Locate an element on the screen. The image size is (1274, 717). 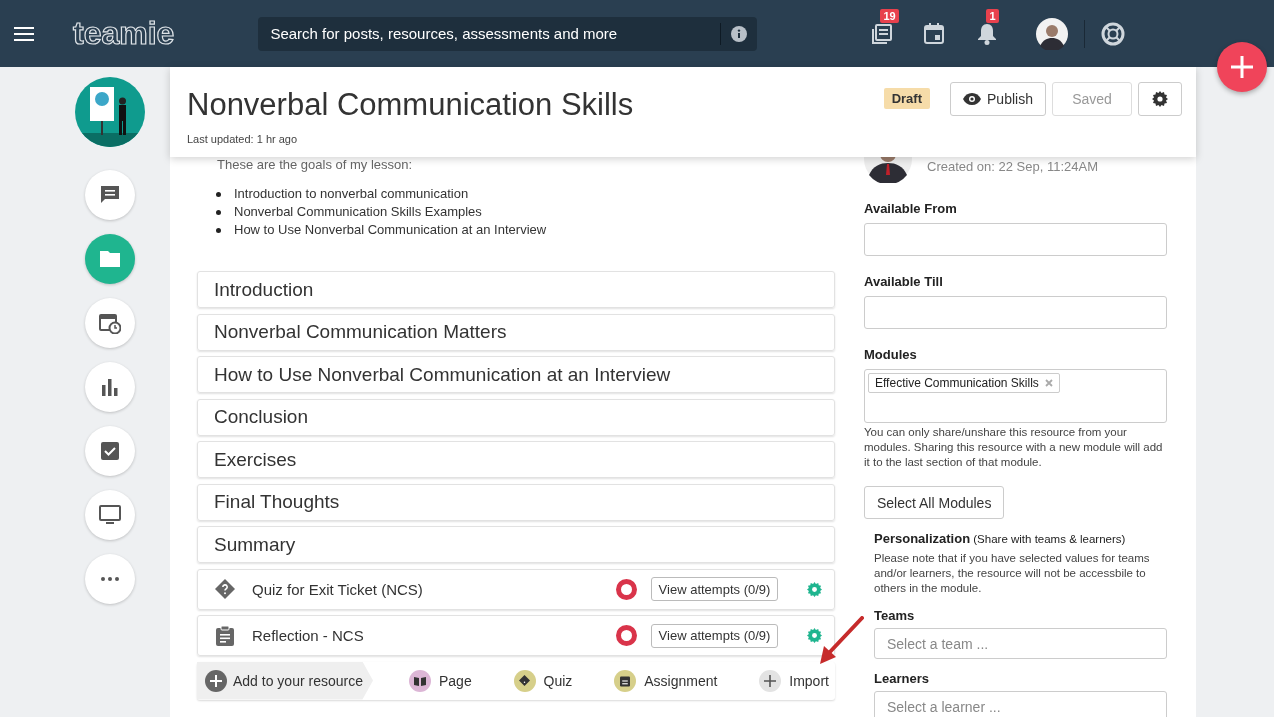
notification-badge: 19 is located at coordinates (889, 15).